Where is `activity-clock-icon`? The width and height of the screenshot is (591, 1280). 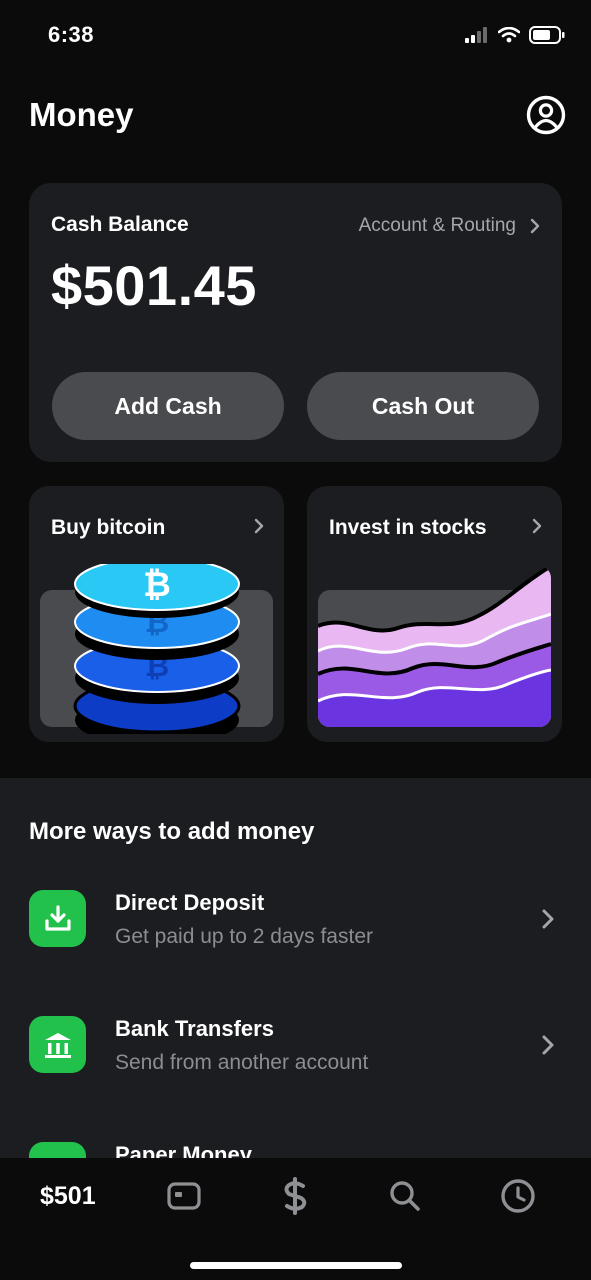 activity-clock-icon is located at coordinates (518, 1196).